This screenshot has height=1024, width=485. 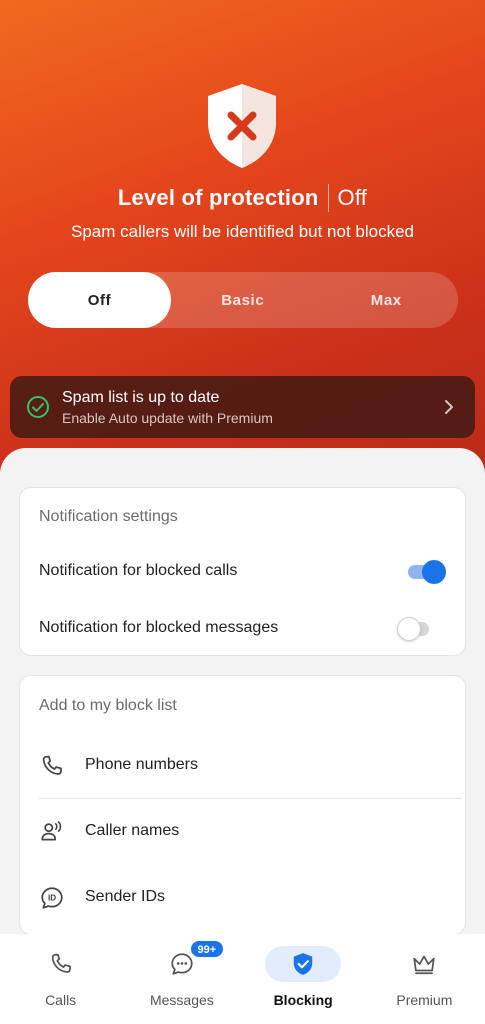 I want to click on shield-check-icon, so click(x=303, y=964).